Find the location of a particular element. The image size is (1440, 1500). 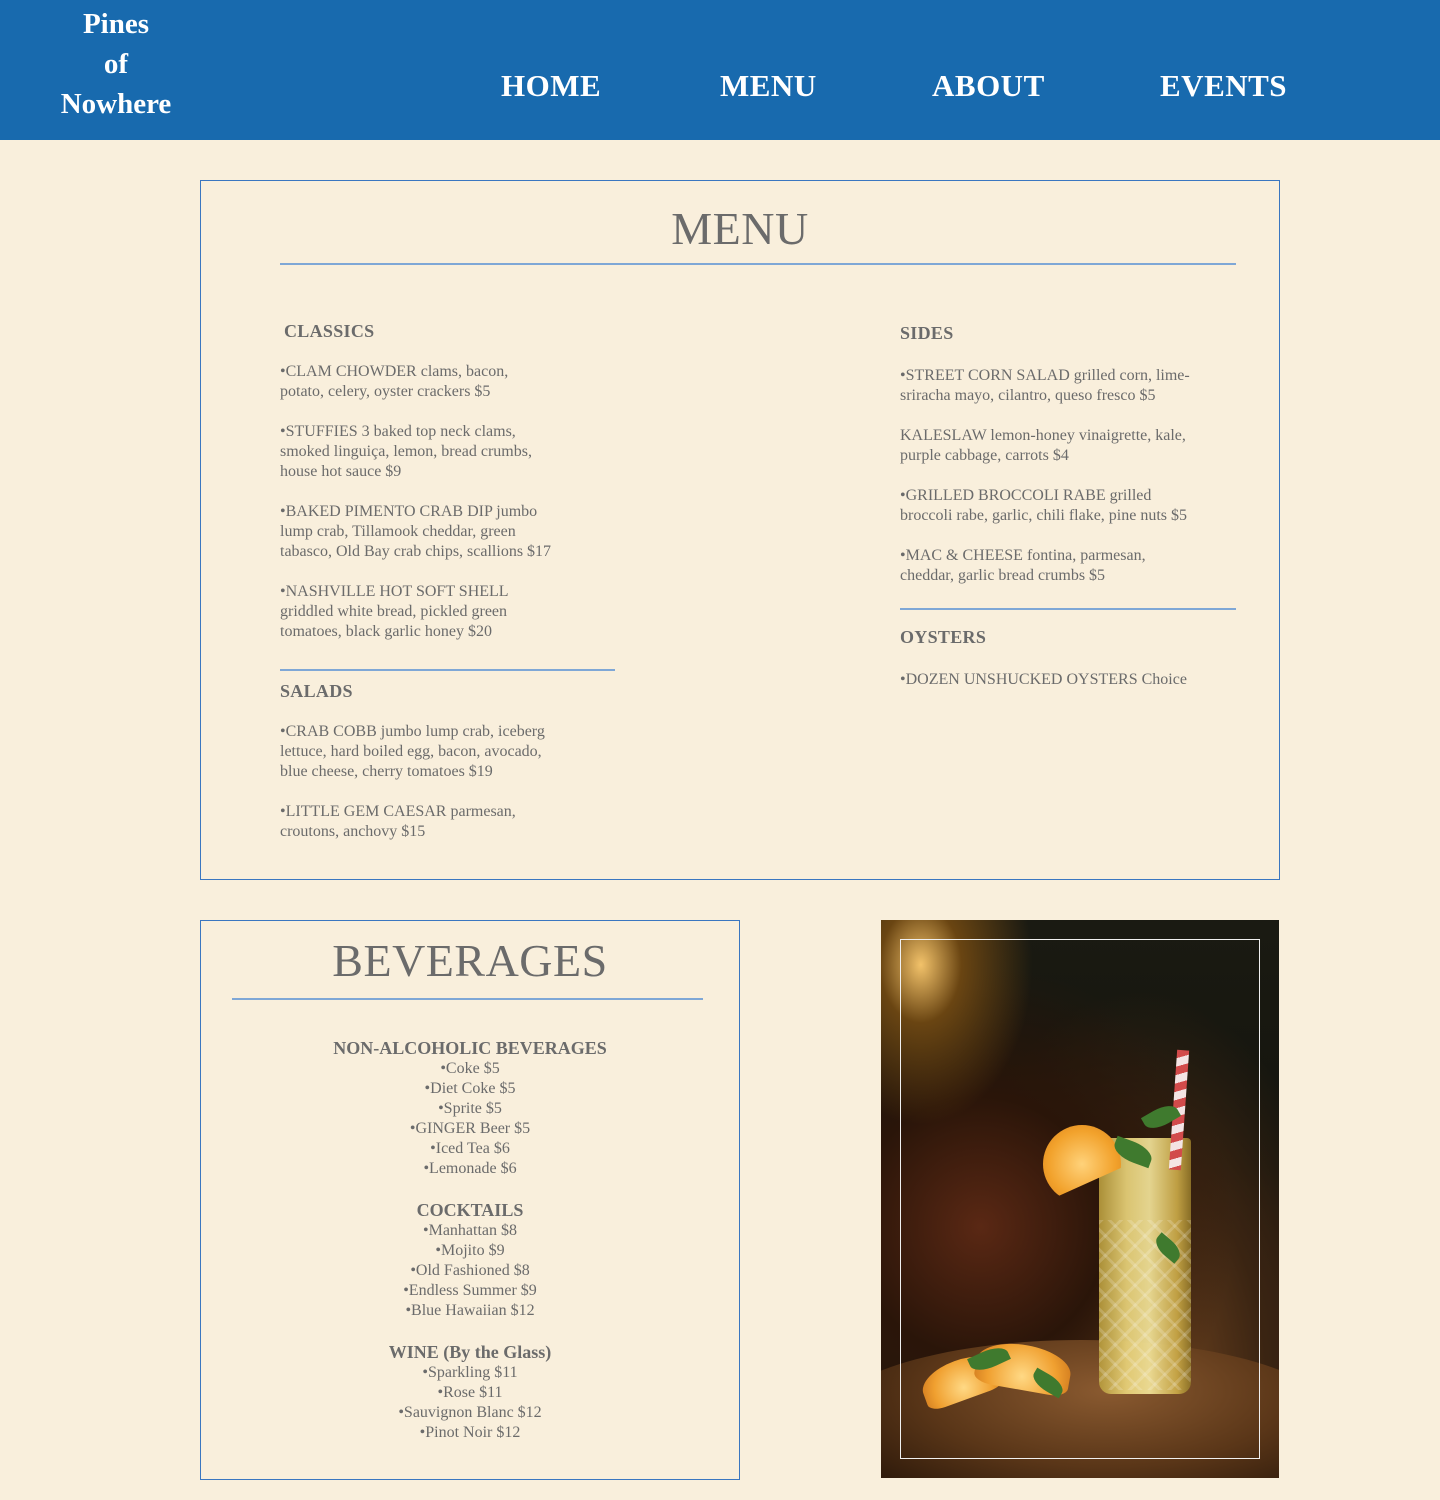

beverage-item: •Blue Hawaiian $12 is located at coordinates (470, 1310).